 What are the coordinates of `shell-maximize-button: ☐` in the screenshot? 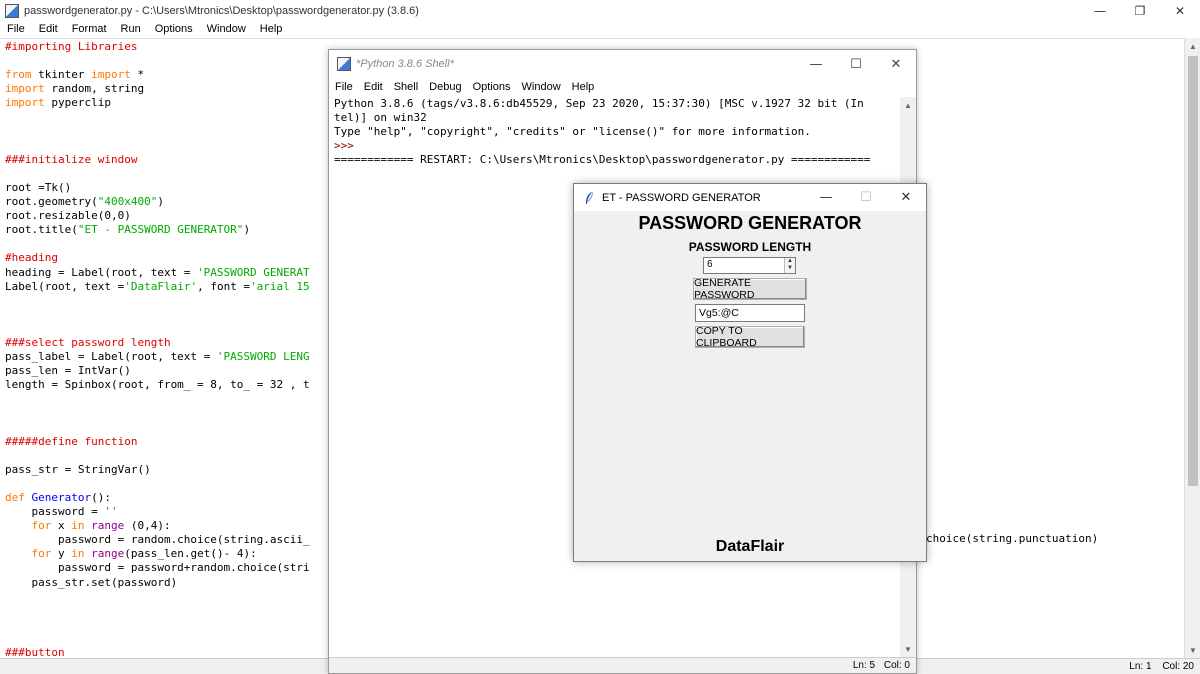 It's located at (856, 64).